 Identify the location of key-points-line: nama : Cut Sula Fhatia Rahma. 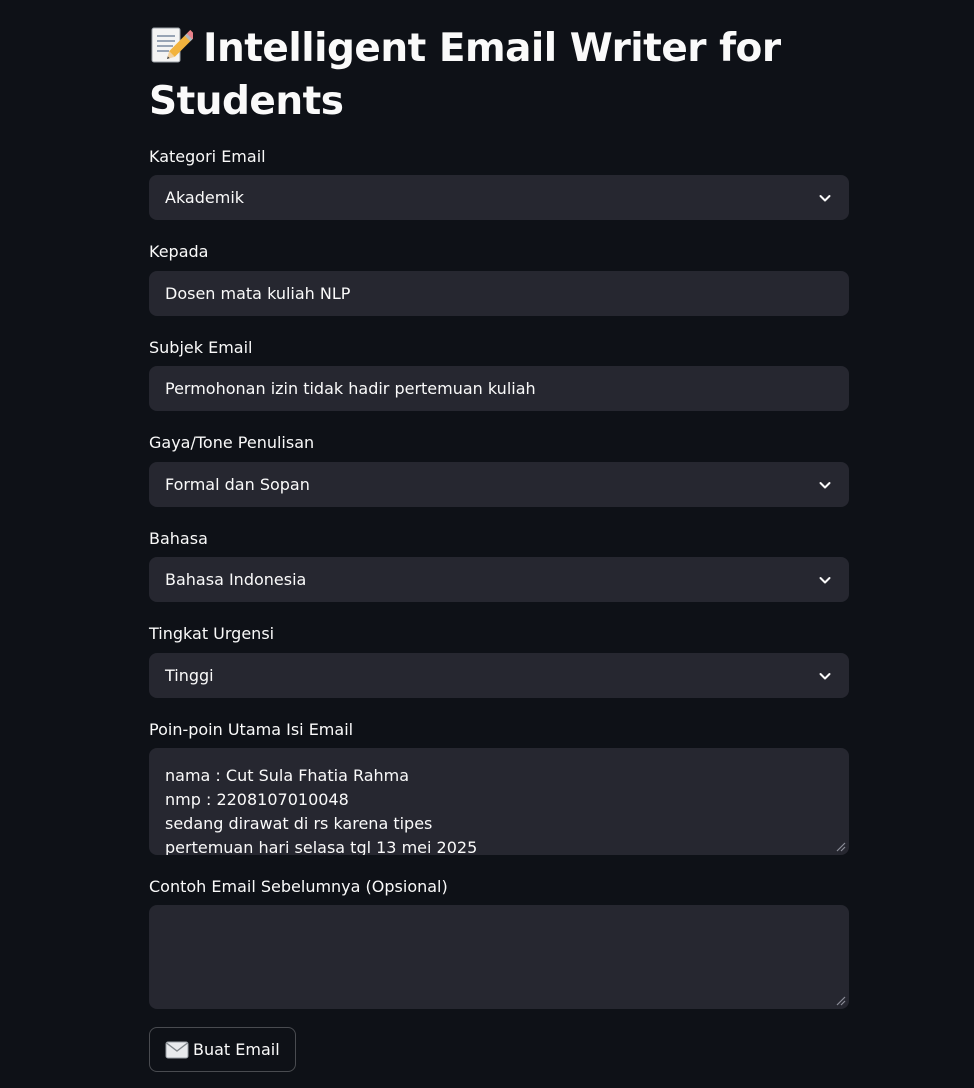
(287, 775).